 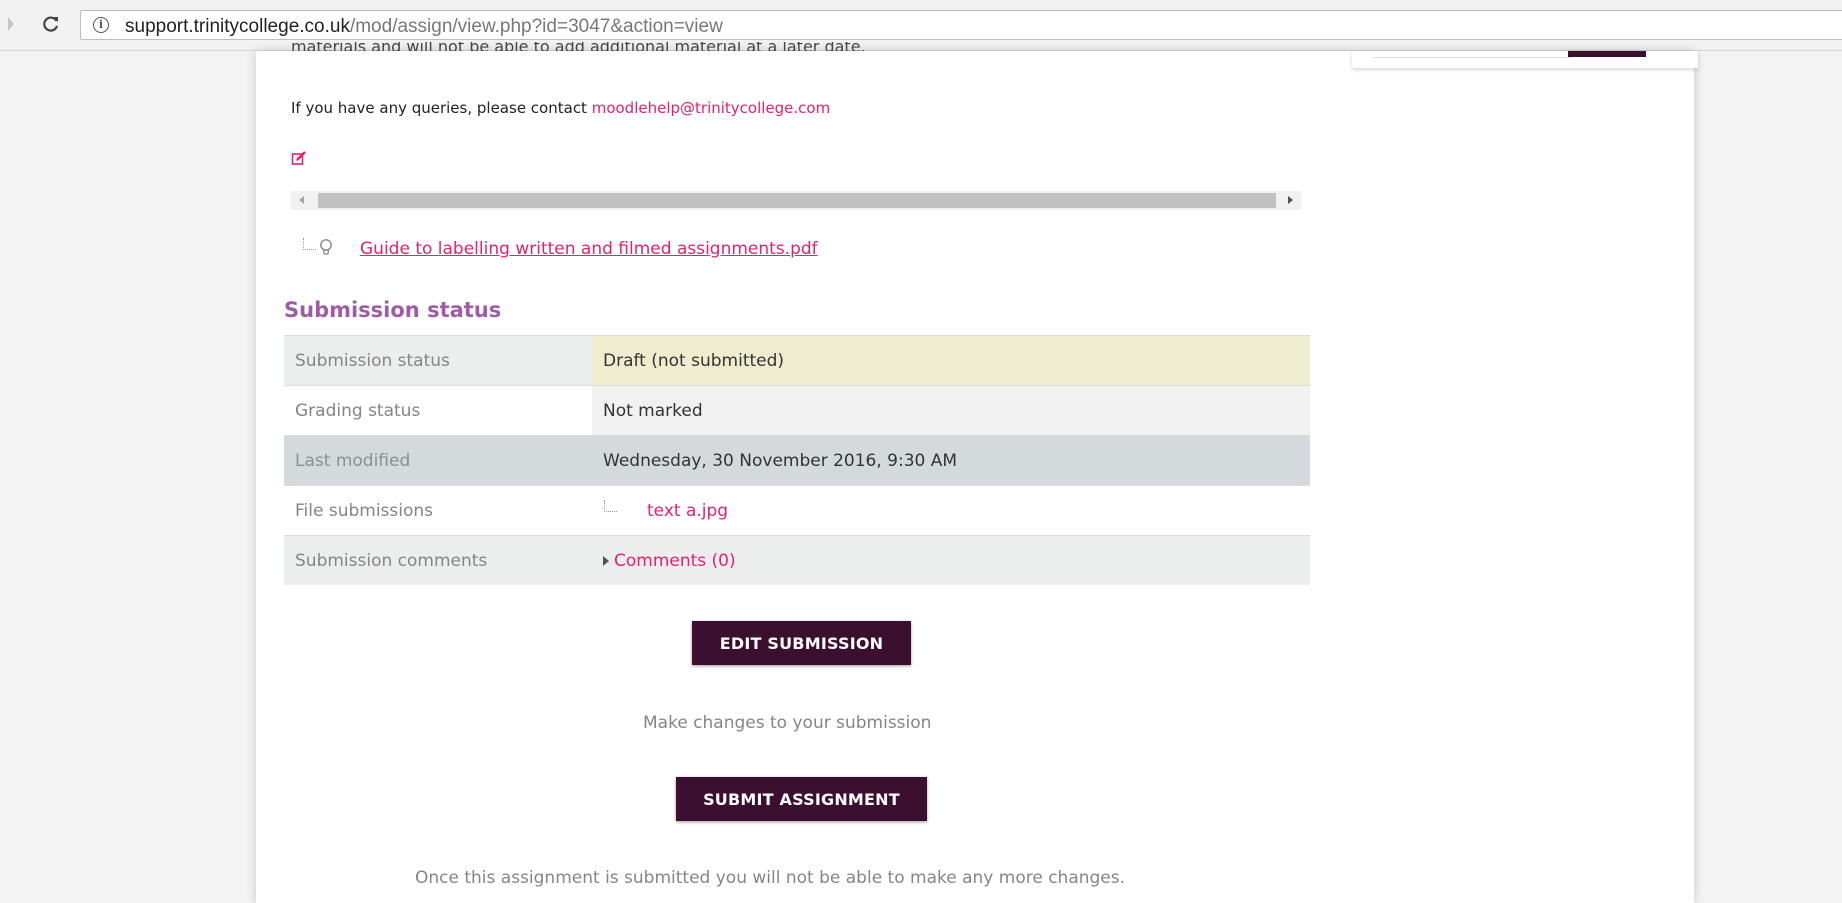 What do you see at coordinates (393, 310) in the screenshot?
I see `section-title: Submission status` at bounding box center [393, 310].